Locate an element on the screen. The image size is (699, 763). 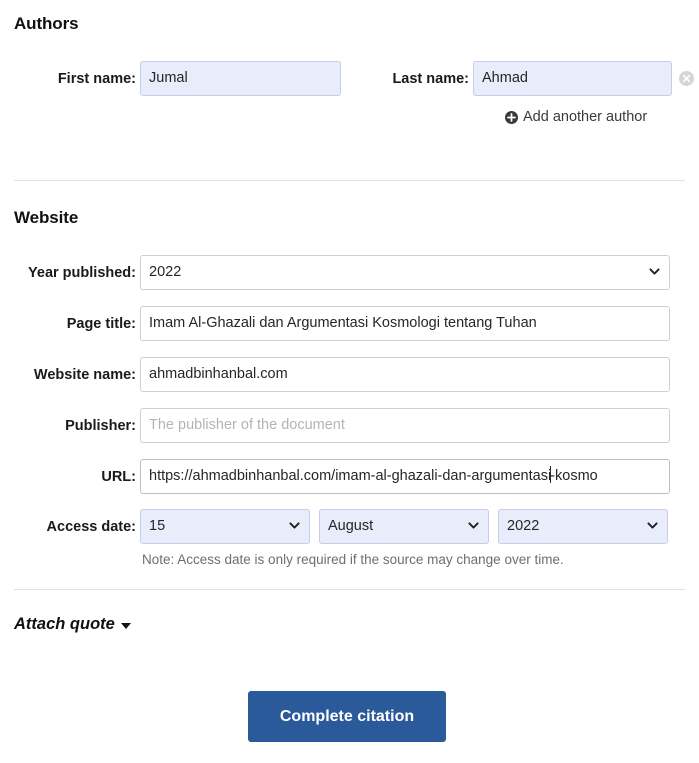
year-published-value: 2022 is located at coordinates (165, 272).